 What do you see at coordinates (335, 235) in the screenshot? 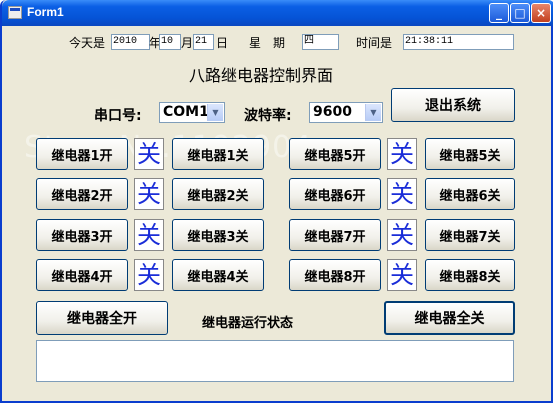
I see `relay-7-on-button: 继电器7开` at bounding box center [335, 235].